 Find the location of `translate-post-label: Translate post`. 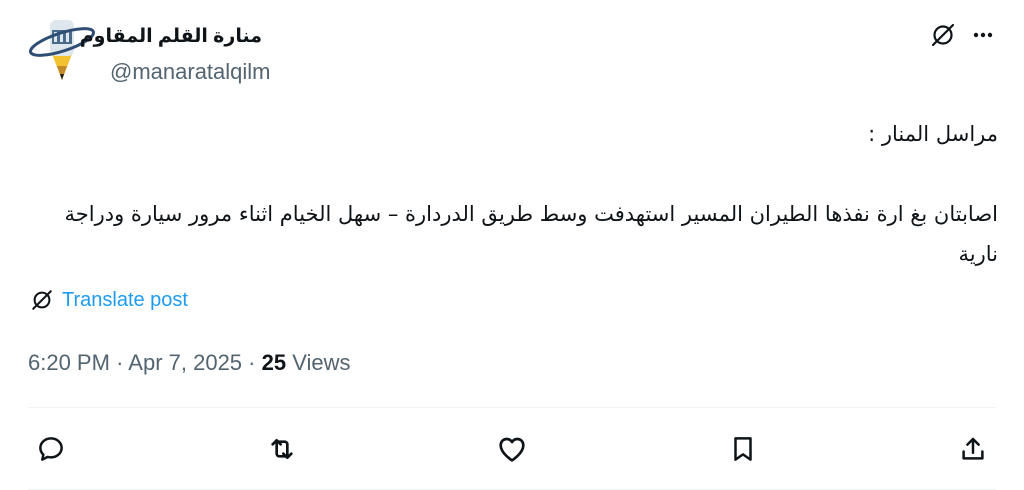

translate-post-label: Translate post is located at coordinates (125, 300).